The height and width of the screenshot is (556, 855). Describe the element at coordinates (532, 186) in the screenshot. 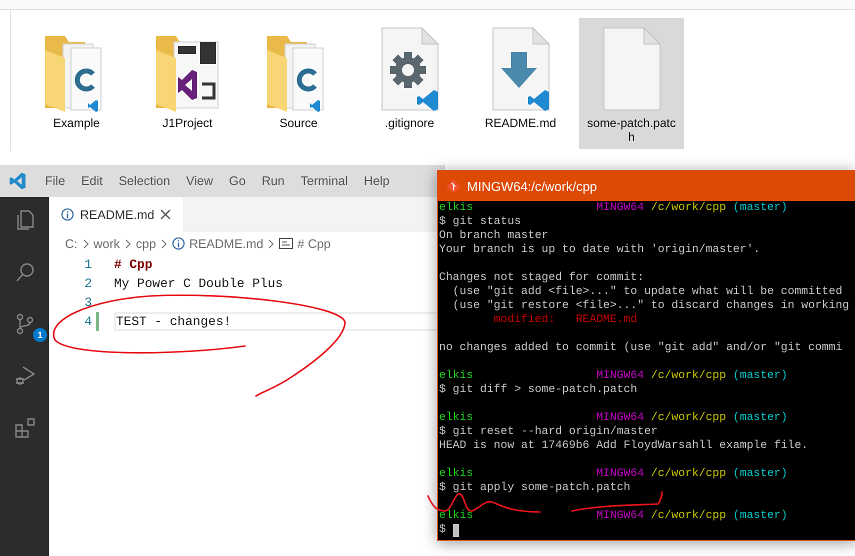

I see `window-title: MINGW64:/c/work/cpp` at that location.